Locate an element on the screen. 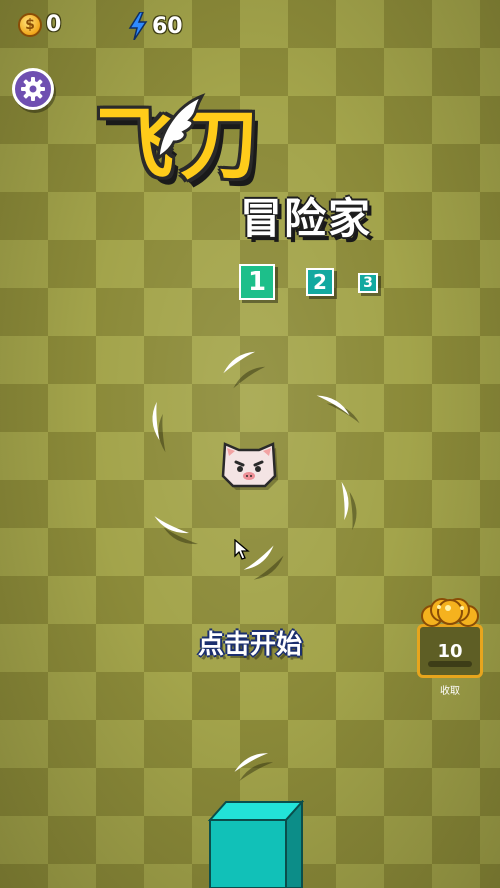  cube-block is located at coordinates (256, 844).